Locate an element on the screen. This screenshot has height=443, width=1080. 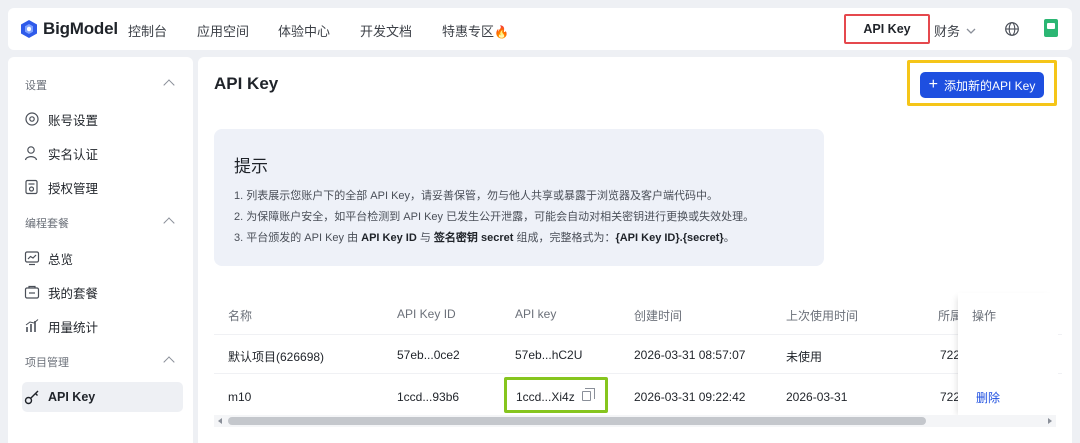
user-icon is located at coordinates (31, 153).